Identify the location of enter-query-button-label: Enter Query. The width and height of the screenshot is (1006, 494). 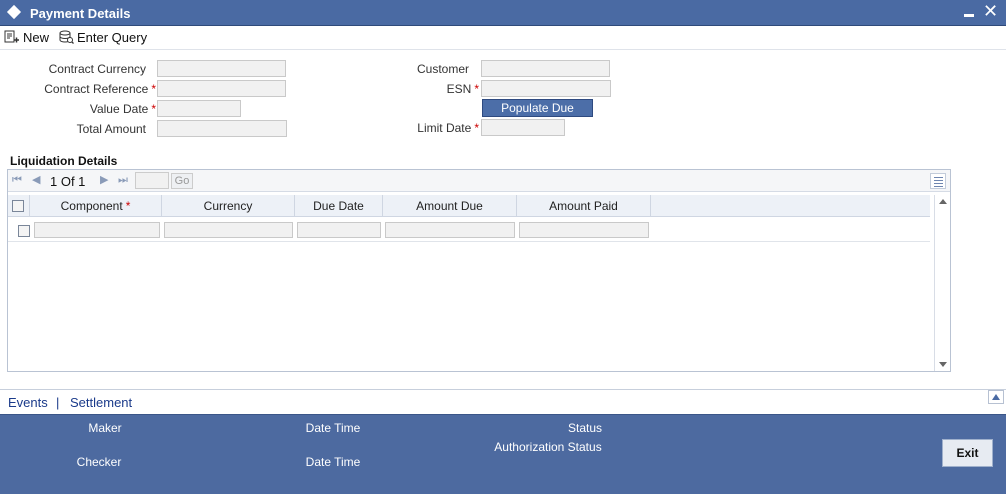
(112, 37).